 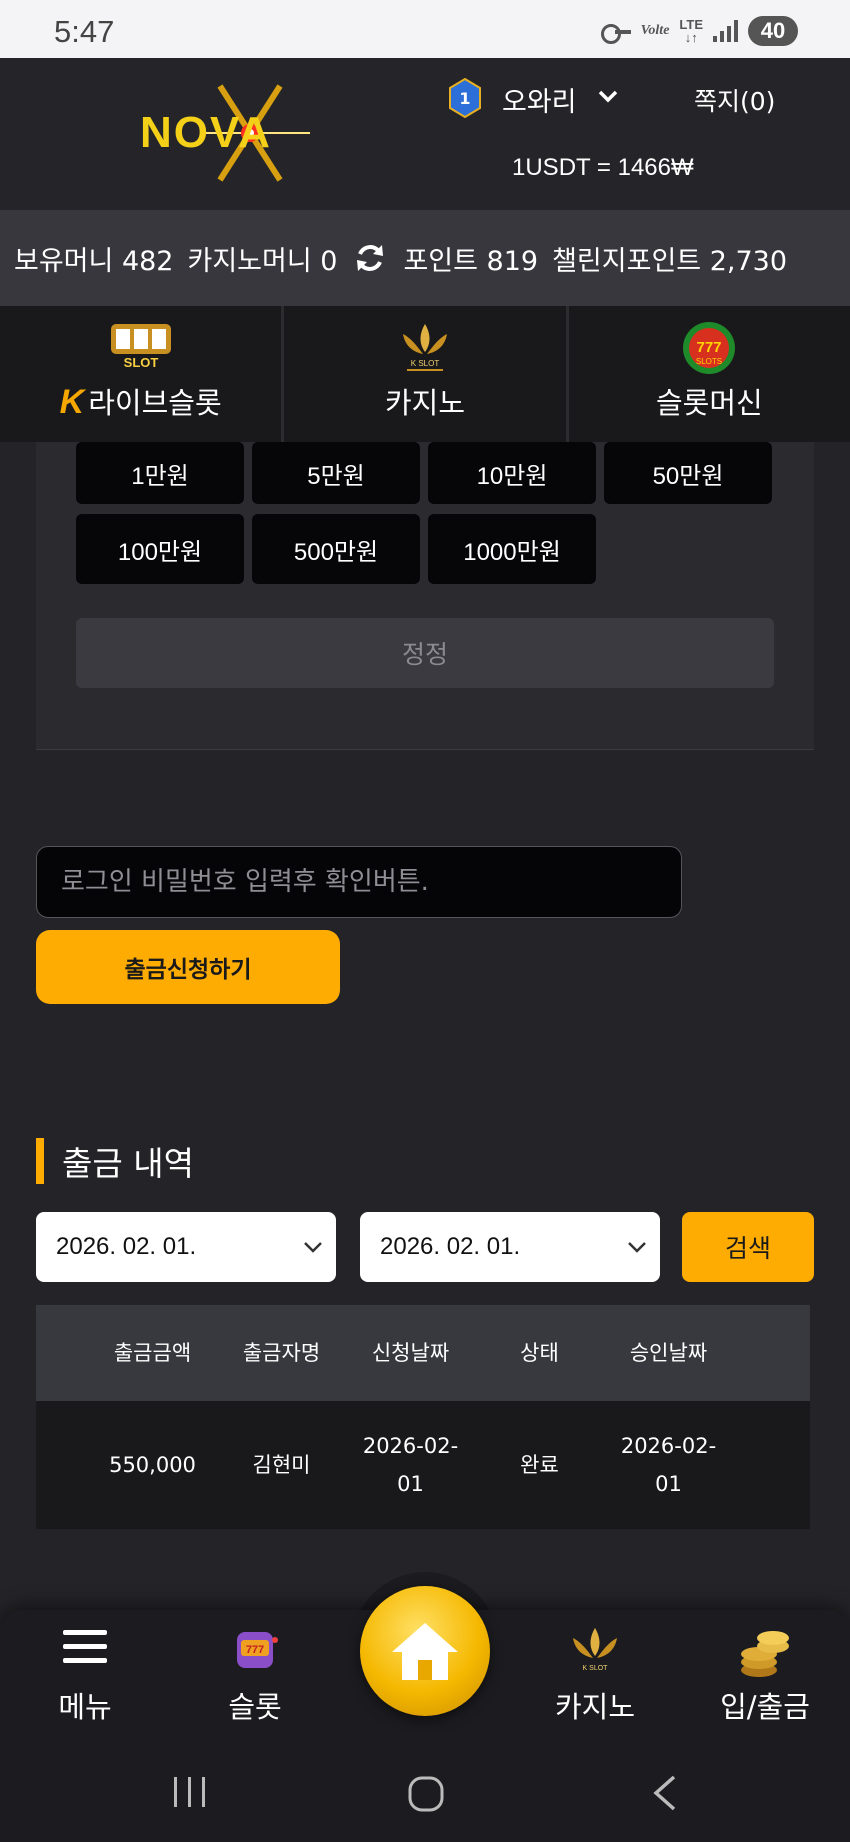 I want to click on col-name: 출금자명, so click(x=281, y=1353).